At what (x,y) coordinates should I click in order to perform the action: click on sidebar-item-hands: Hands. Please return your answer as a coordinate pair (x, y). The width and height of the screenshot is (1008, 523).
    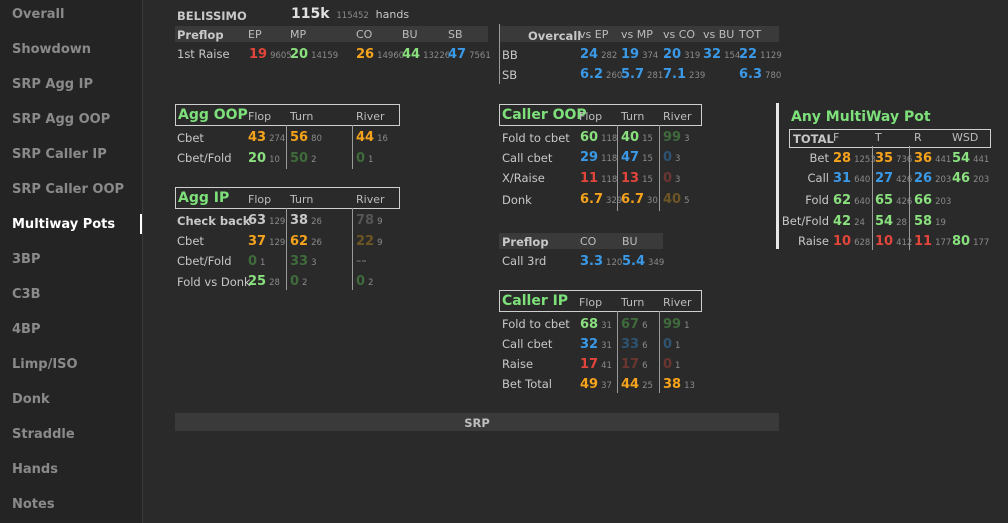
    Looking at the image, I should click on (35, 470).